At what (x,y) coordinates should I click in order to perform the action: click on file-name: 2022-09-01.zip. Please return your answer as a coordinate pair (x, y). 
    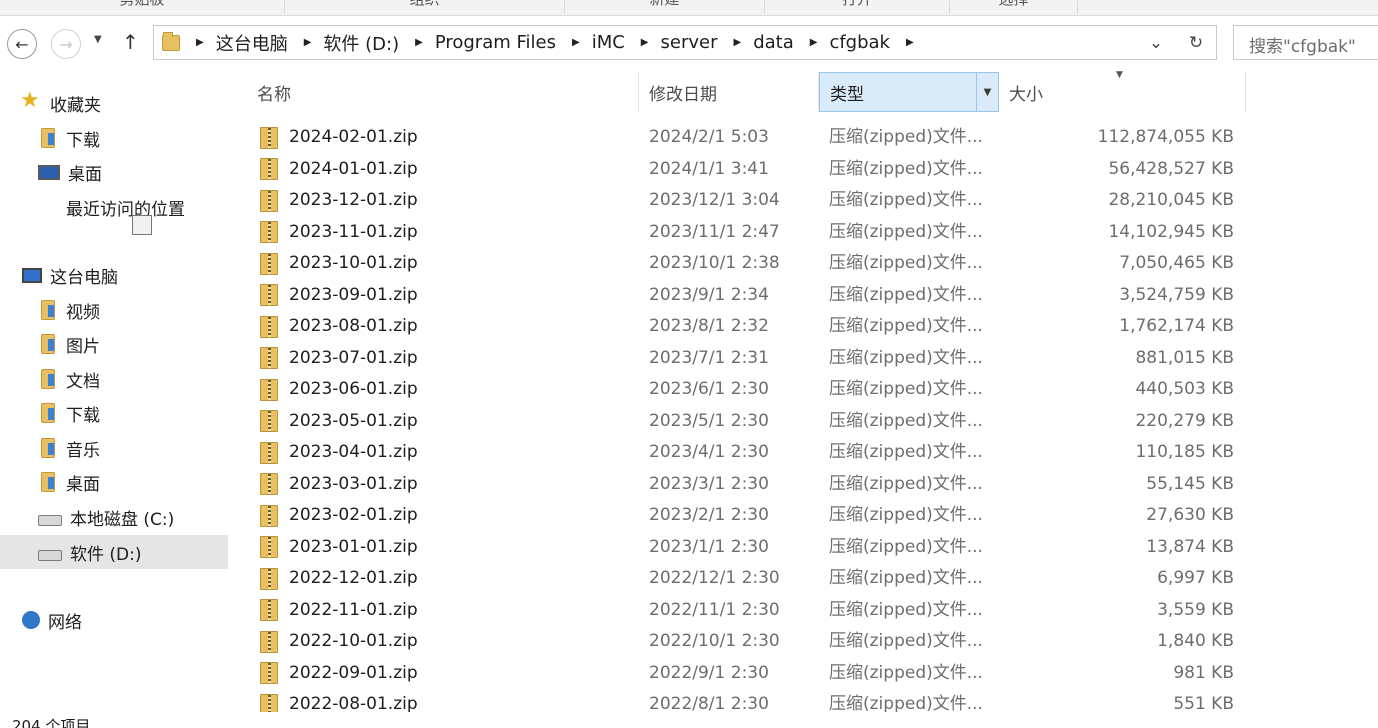
    Looking at the image, I should click on (353, 672).